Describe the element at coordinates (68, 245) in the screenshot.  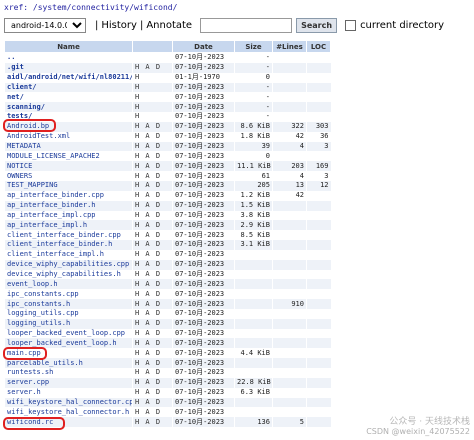
I see `file-name-link: client_interface_binder.h` at that location.